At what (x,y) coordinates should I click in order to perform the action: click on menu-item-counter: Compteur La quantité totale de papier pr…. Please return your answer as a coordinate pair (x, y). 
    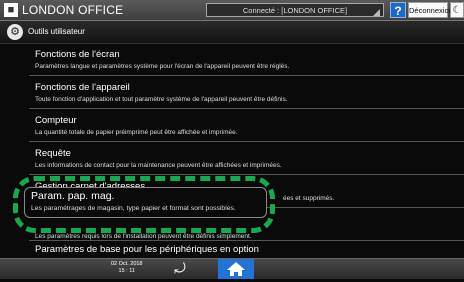
    Looking at the image, I should click on (246, 126).